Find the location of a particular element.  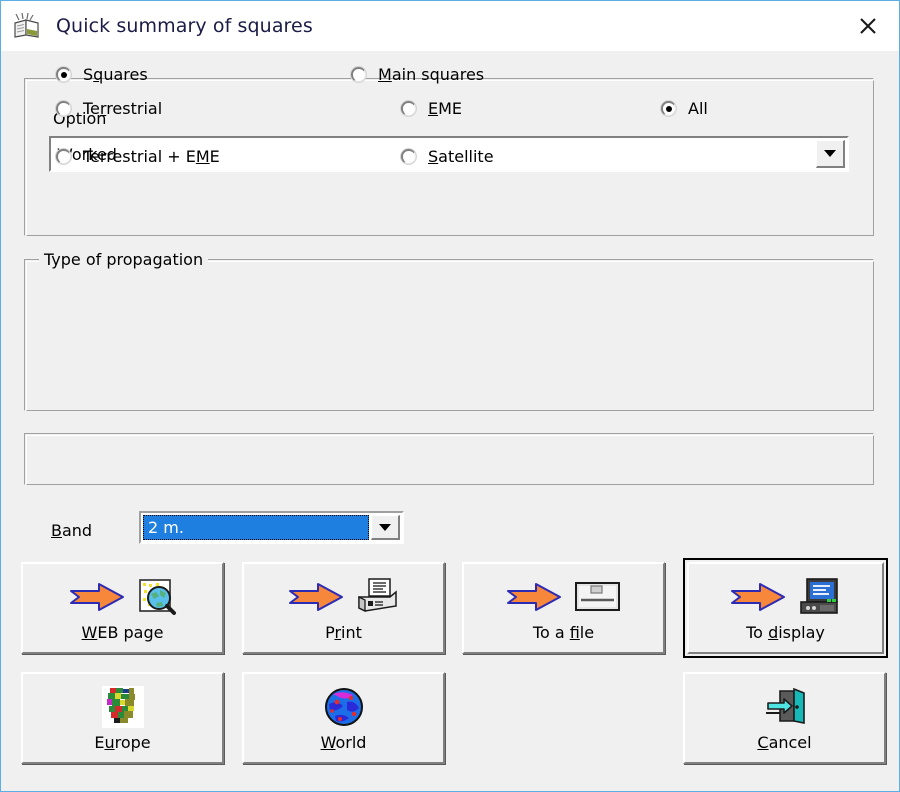

print-button-label: Print is located at coordinates (343, 632).